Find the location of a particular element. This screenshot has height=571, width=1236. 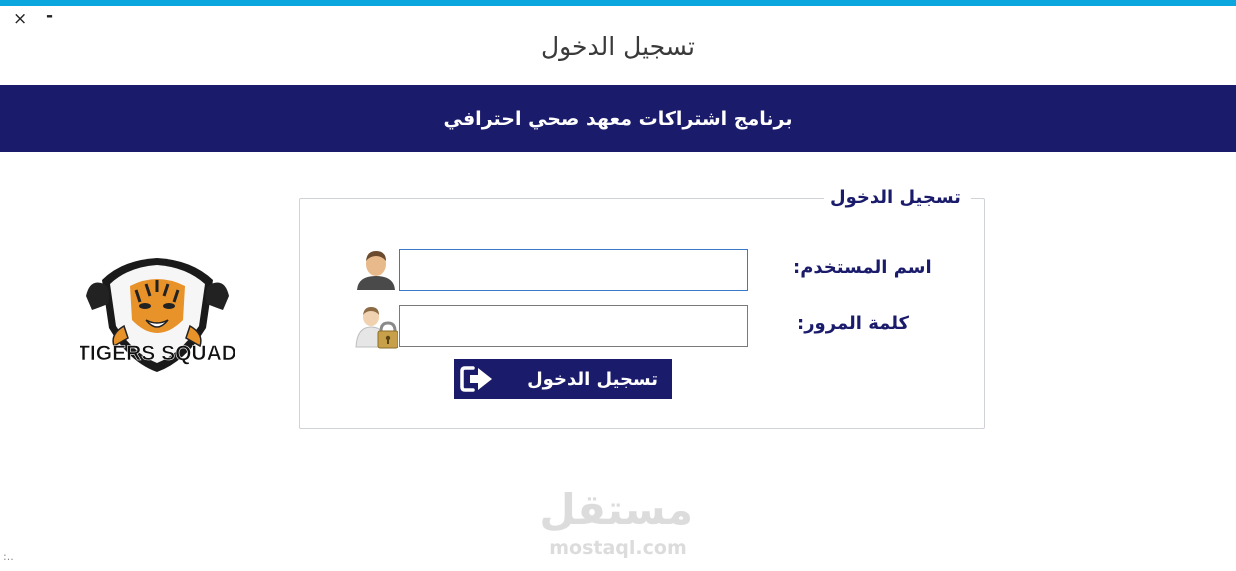

password-input is located at coordinates (573, 326).